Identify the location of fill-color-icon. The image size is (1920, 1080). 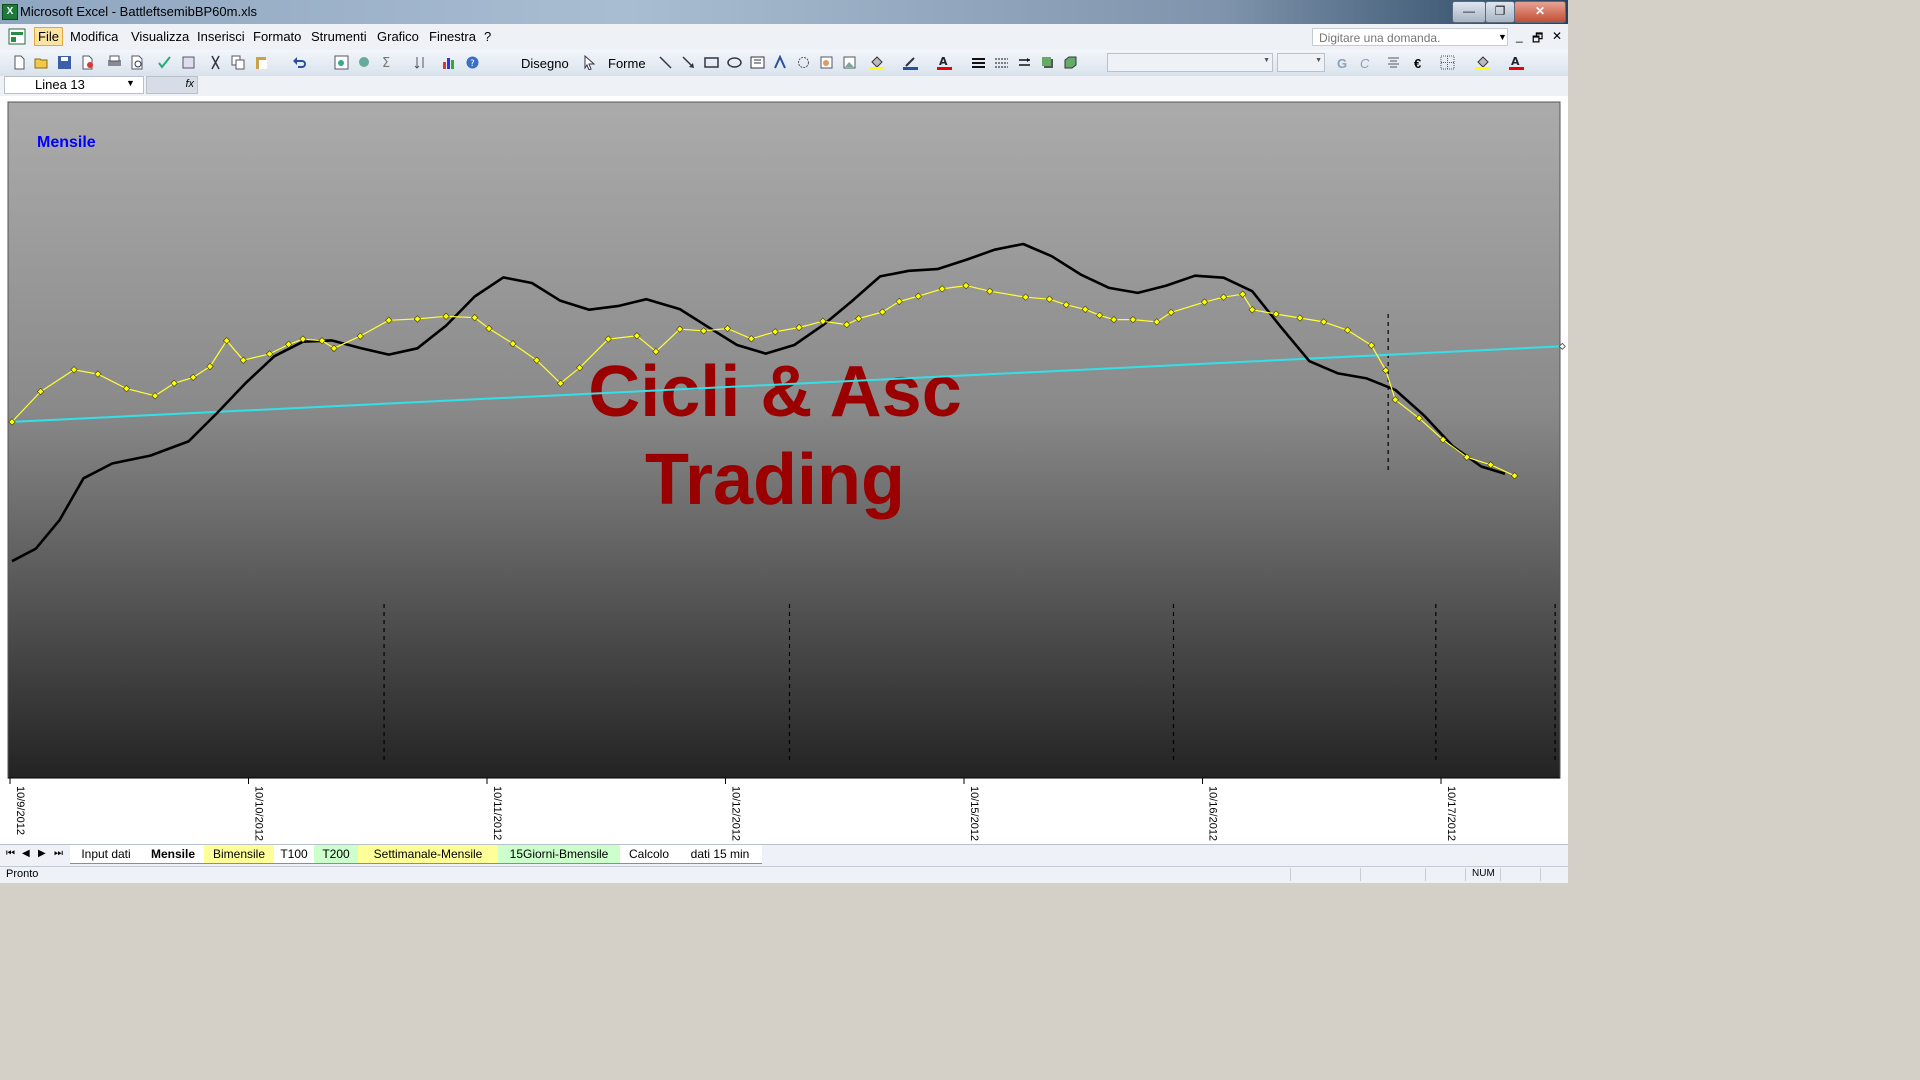
(876, 62).